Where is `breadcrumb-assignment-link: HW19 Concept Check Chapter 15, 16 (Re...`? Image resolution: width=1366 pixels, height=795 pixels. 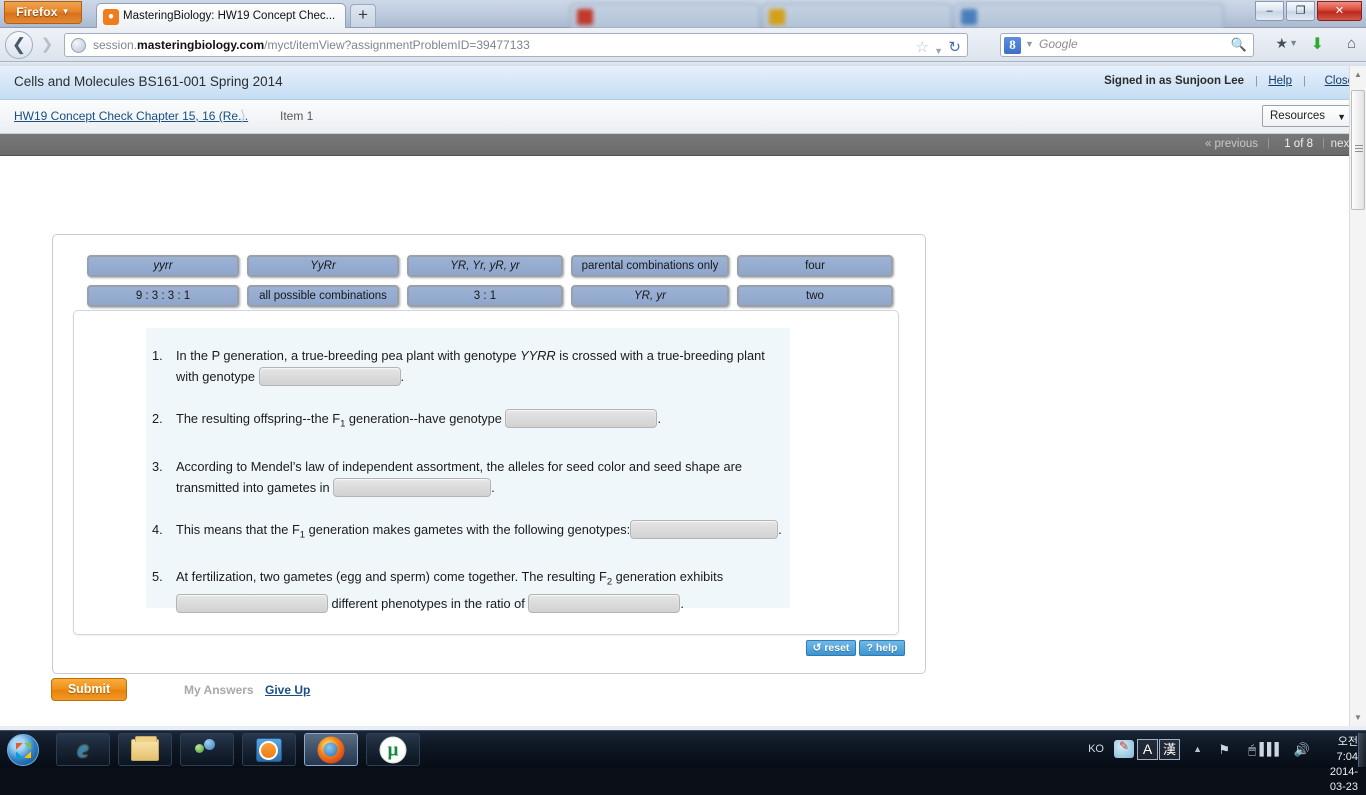
breadcrumb-assignment-link: HW19 Concept Check Chapter 15, 16 (Re... is located at coordinates (131, 116).